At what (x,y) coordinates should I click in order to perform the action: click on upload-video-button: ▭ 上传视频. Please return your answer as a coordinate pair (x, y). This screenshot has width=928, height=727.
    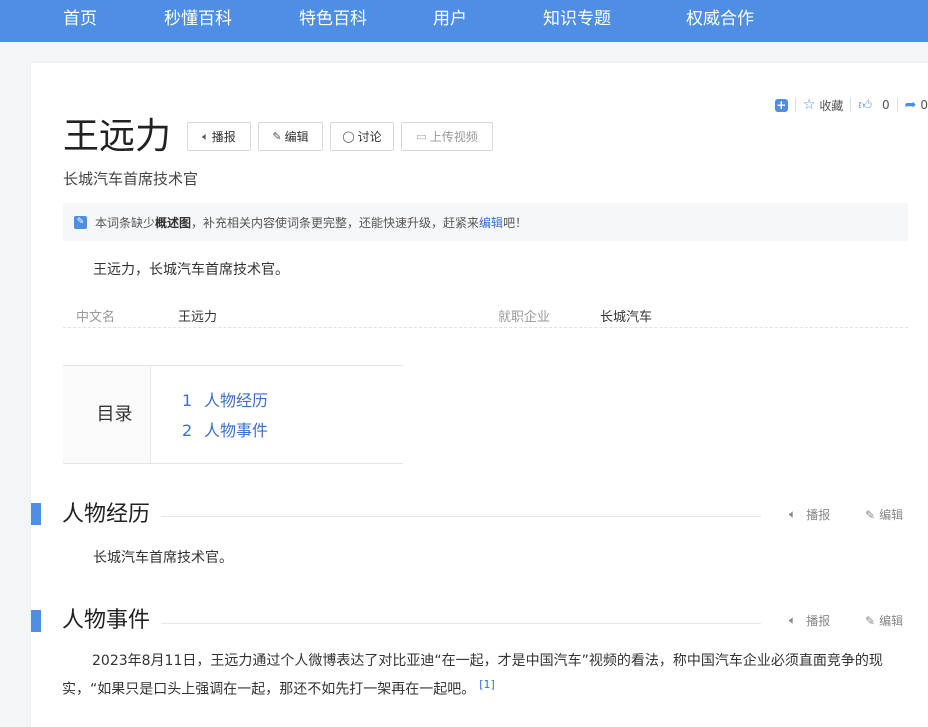
    Looking at the image, I should click on (447, 136).